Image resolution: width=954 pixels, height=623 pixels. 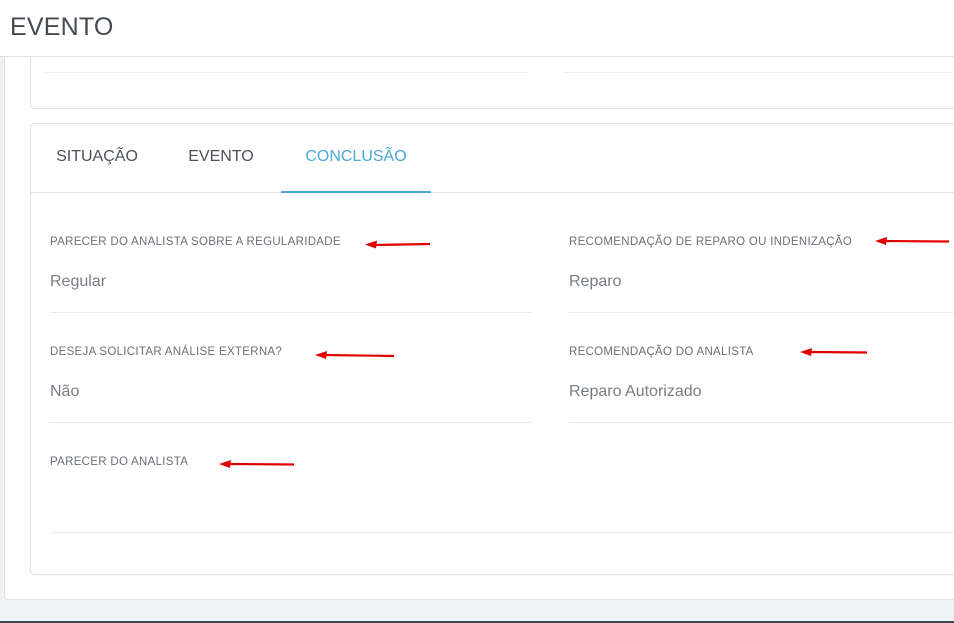 I want to click on field-value: Regular, so click(x=78, y=282).